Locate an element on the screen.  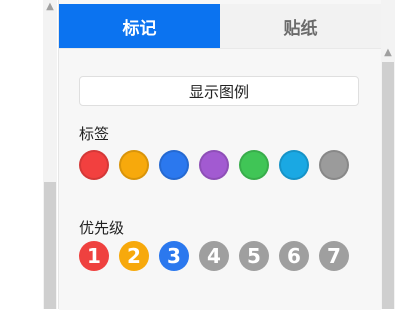
tab-bar: 标记 贴纸 is located at coordinates (220, 26).